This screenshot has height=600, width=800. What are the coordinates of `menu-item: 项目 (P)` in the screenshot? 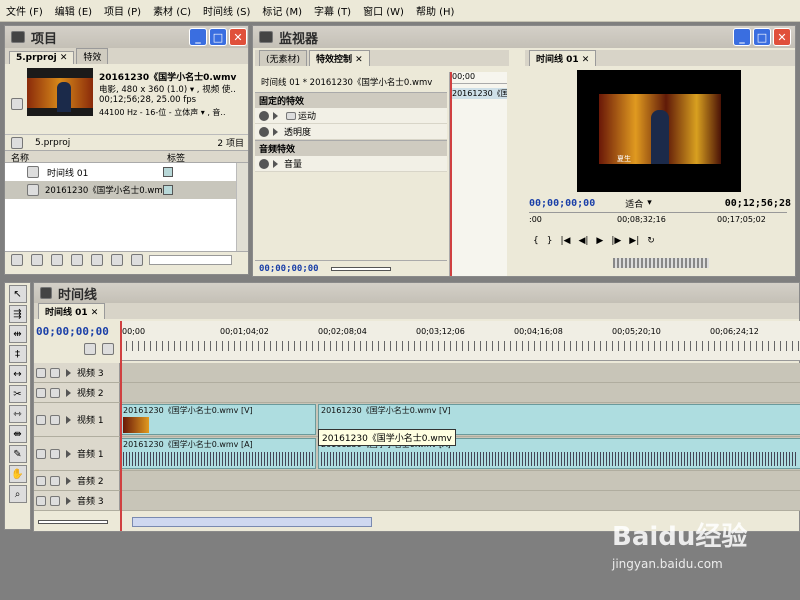 It's located at (122, 10).